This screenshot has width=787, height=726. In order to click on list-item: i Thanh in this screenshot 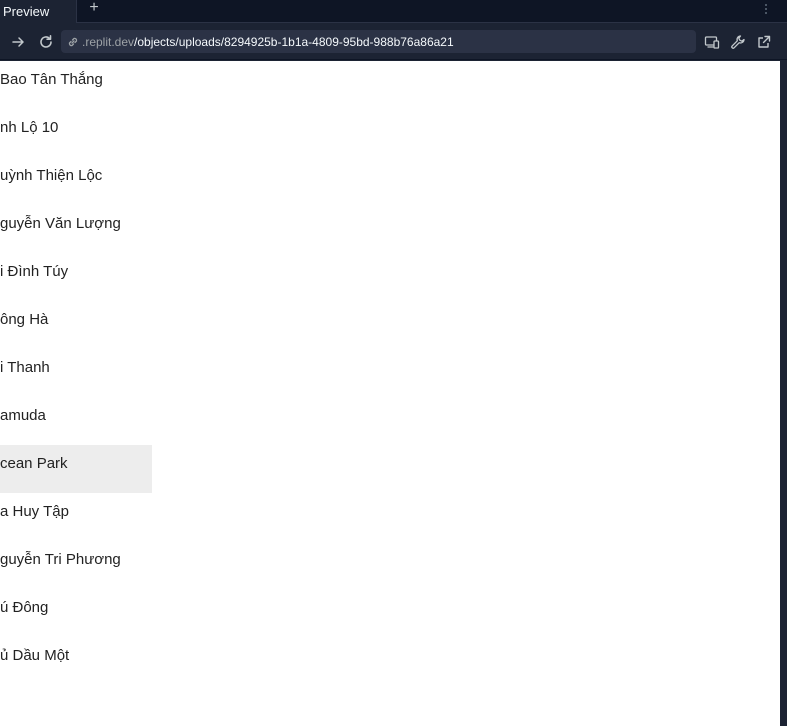, I will do `click(76, 373)`.